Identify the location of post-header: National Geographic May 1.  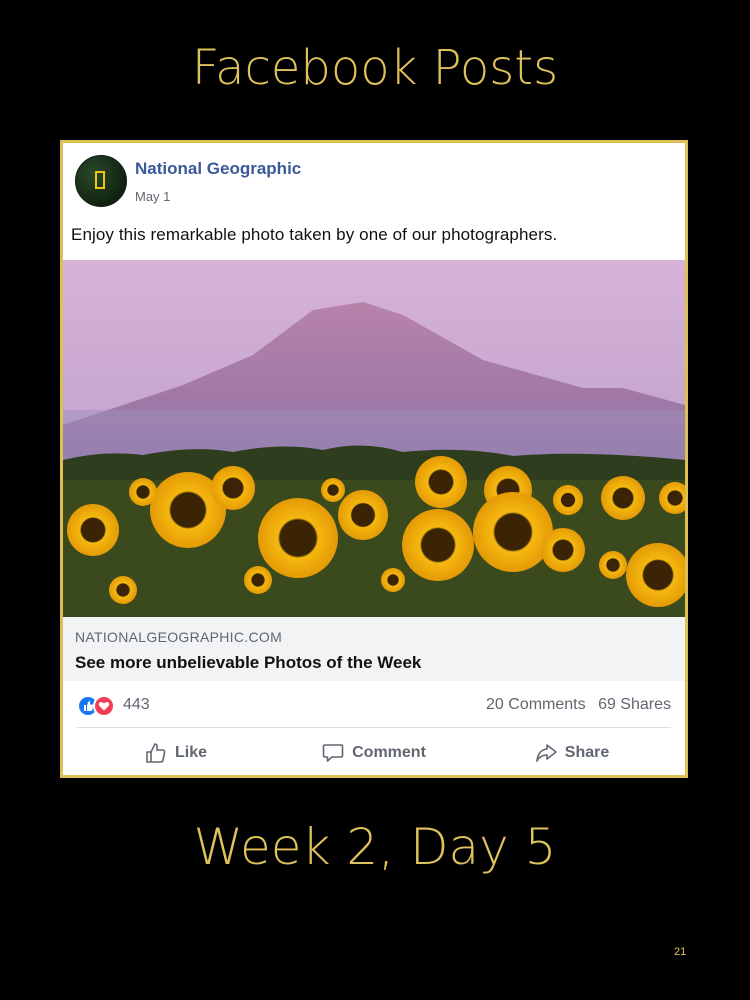
(370, 182).